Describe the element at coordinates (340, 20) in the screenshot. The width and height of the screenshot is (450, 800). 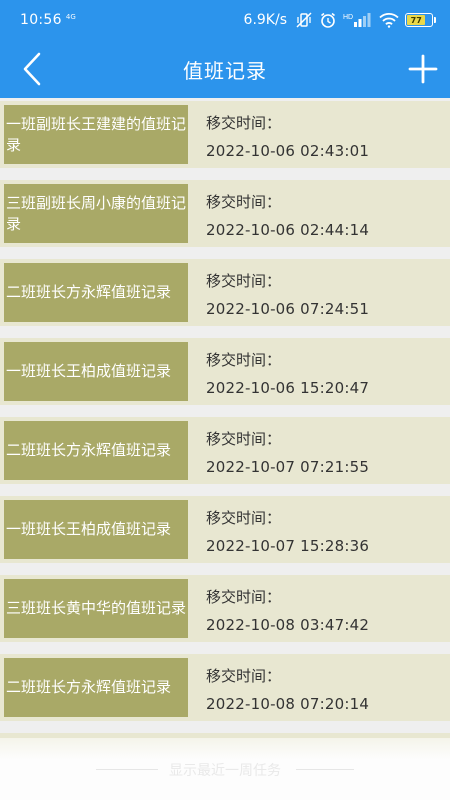
I see `status-right: 6.9K/s HD 77` at that location.